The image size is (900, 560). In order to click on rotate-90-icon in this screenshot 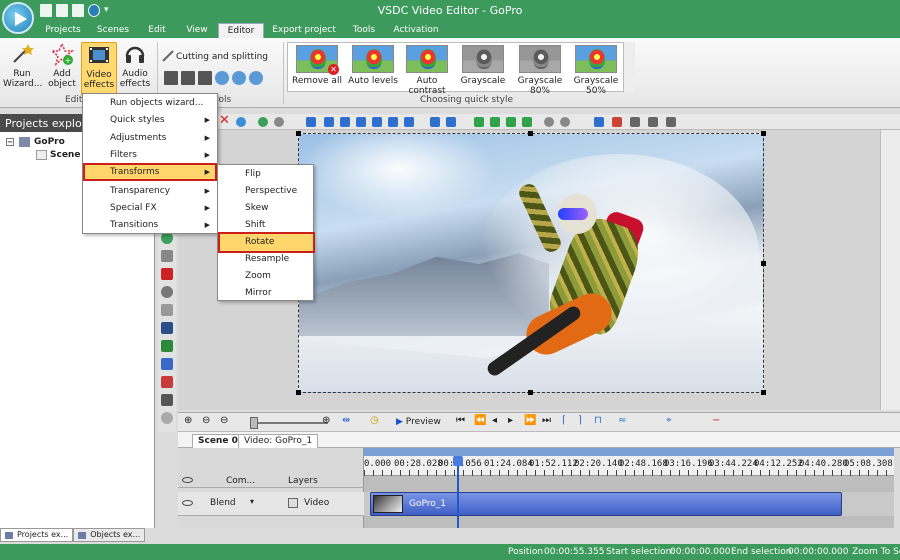, I will do `click(222, 78)`.